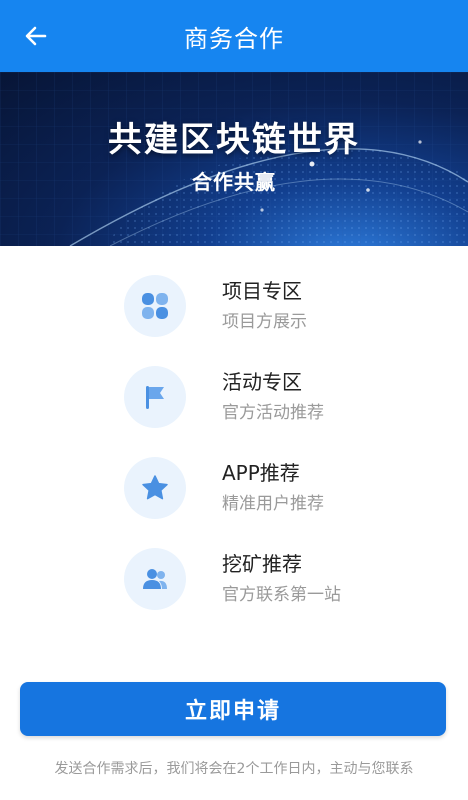  What do you see at coordinates (234, 769) in the screenshot?
I see `contact-footnote: 发送合作需求后，我们将会在2个工作日内，主动与您联系` at bounding box center [234, 769].